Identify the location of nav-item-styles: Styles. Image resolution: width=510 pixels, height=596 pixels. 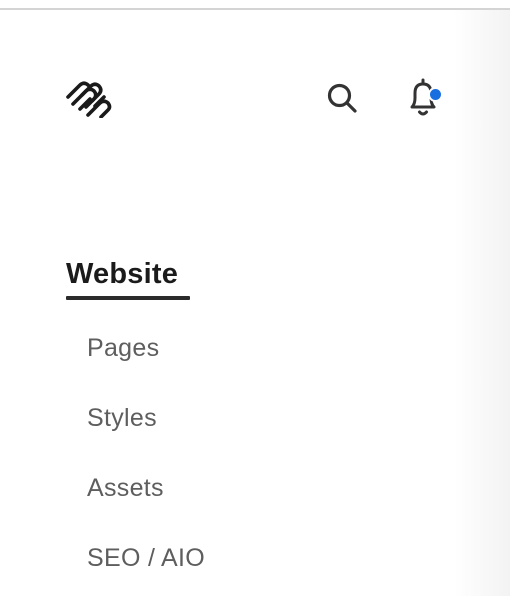
(122, 418).